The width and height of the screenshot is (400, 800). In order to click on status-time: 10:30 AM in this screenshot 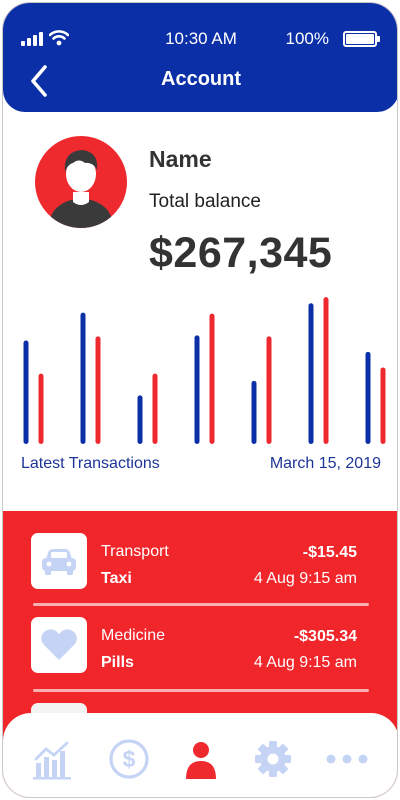, I will do `click(201, 38)`.